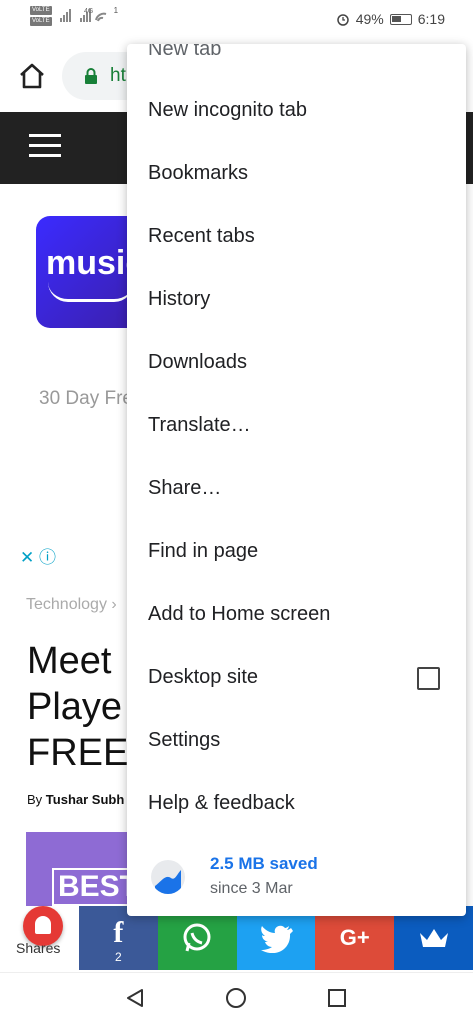  What do you see at coordinates (184, 740) in the screenshot?
I see `menu-item-settings: Settings` at bounding box center [184, 740].